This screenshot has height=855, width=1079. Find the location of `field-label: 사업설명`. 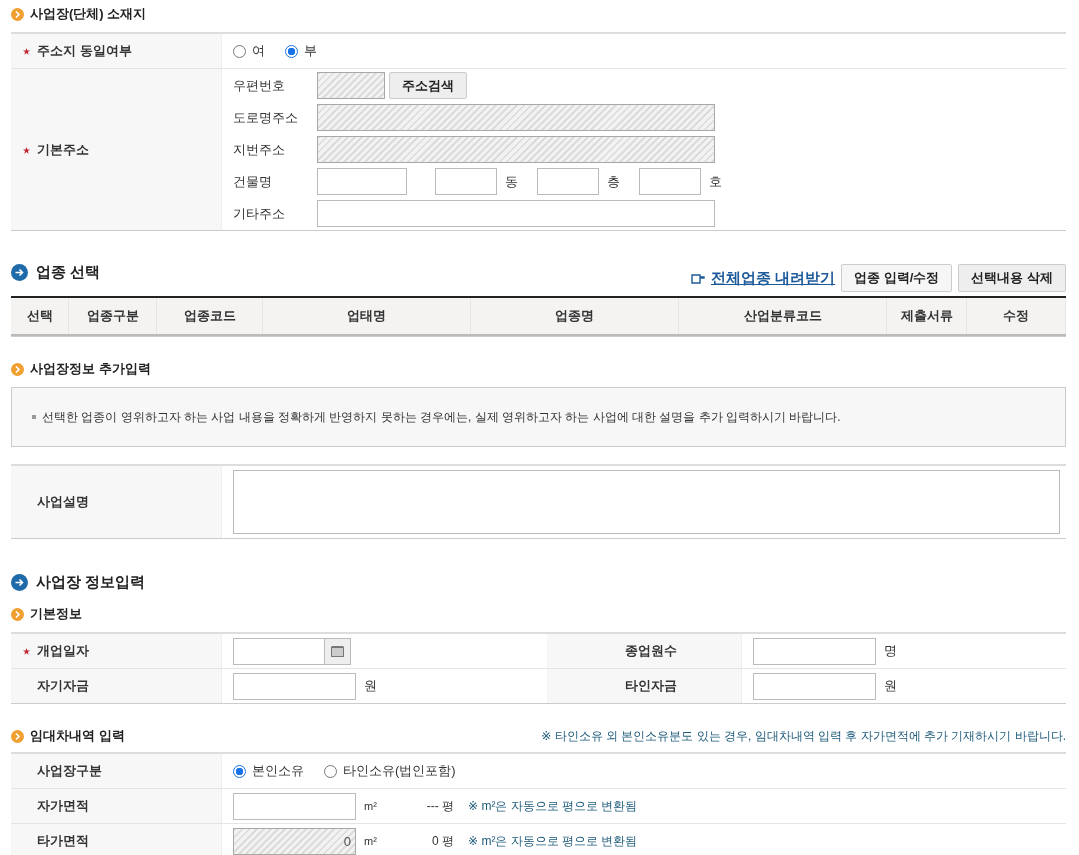

field-label: 사업설명 is located at coordinates (63, 502).